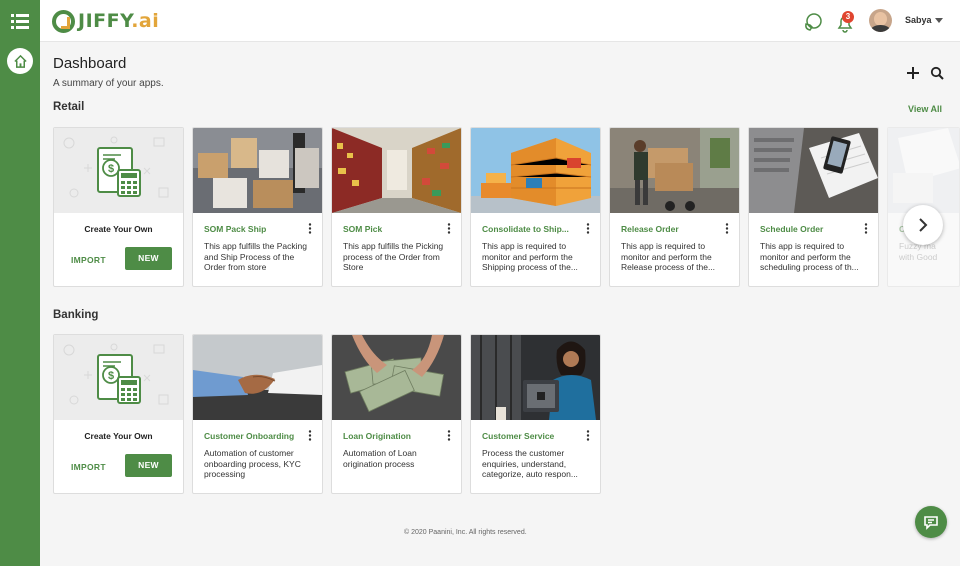 The width and height of the screenshot is (960, 566). Describe the element at coordinates (108, 83) in the screenshot. I see `page-subtitle: A summary of your apps.` at that location.